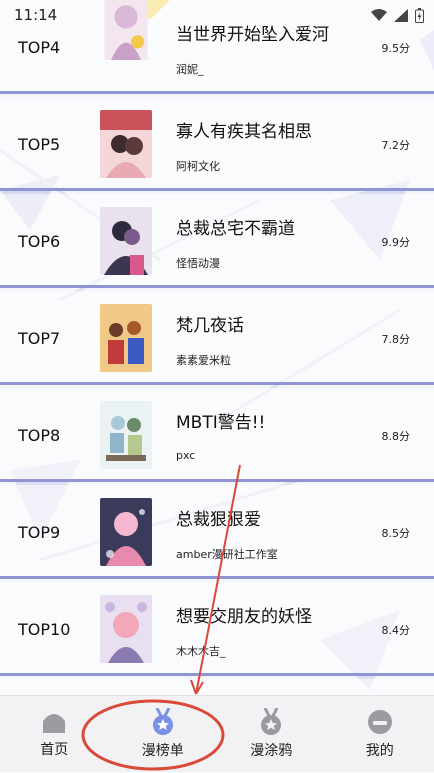  Describe the element at coordinates (210, 323) in the screenshot. I see `comic-title: 梵几夜话` at that location.